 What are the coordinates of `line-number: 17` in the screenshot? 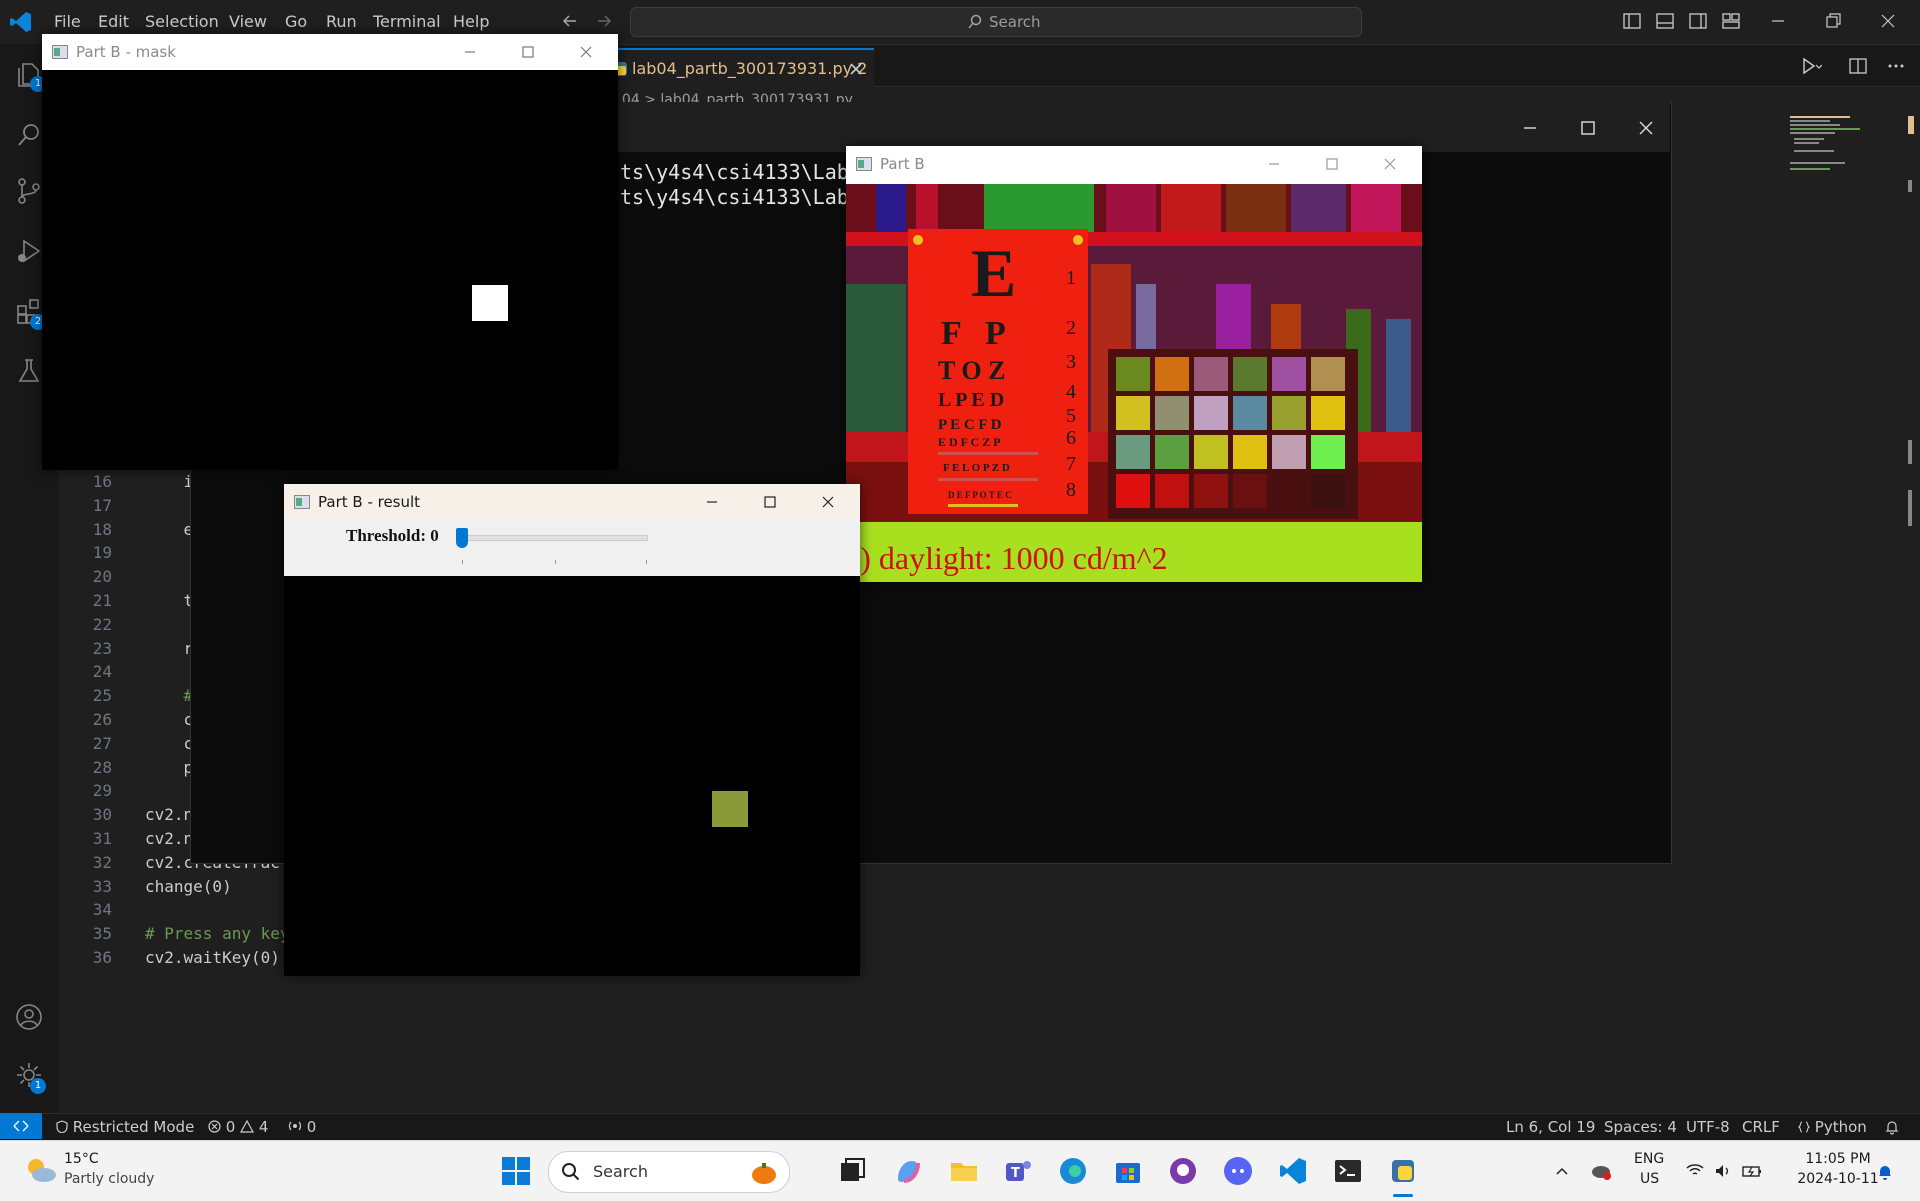 It's located at (102, 505).